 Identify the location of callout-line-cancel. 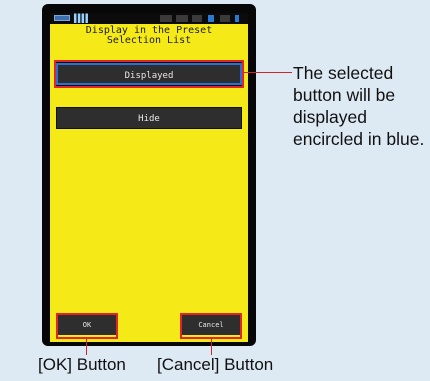
(211, 347).